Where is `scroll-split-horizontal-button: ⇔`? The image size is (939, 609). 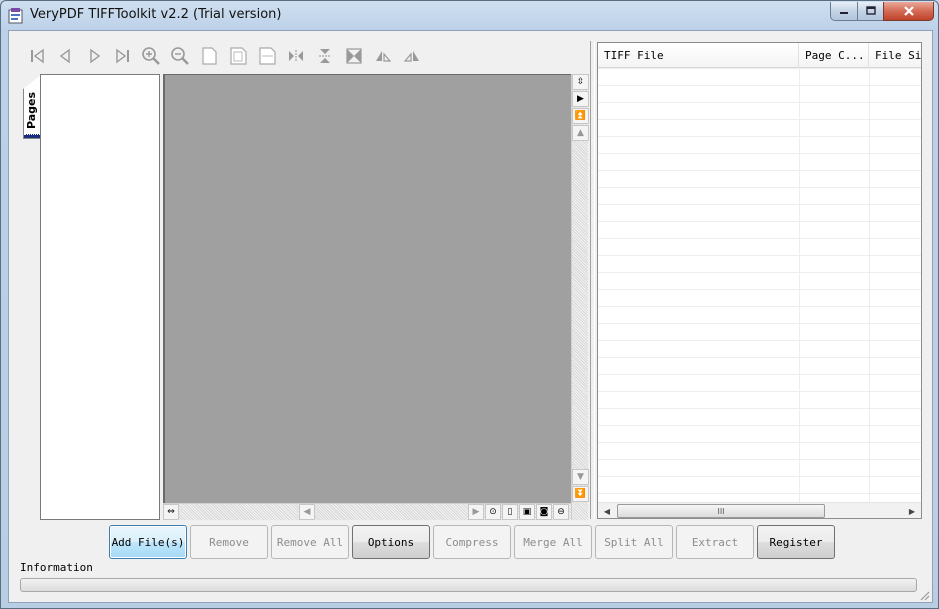
scroll-split-horizontal-button: ⇔ is located at coordinates (171, 512).